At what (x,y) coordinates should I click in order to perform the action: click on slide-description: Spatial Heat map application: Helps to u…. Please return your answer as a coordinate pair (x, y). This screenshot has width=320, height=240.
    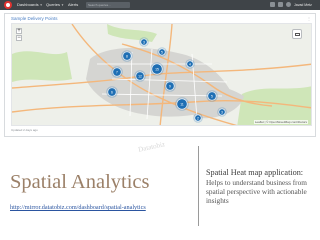
    Looking at the image, I should click on (261, 186).